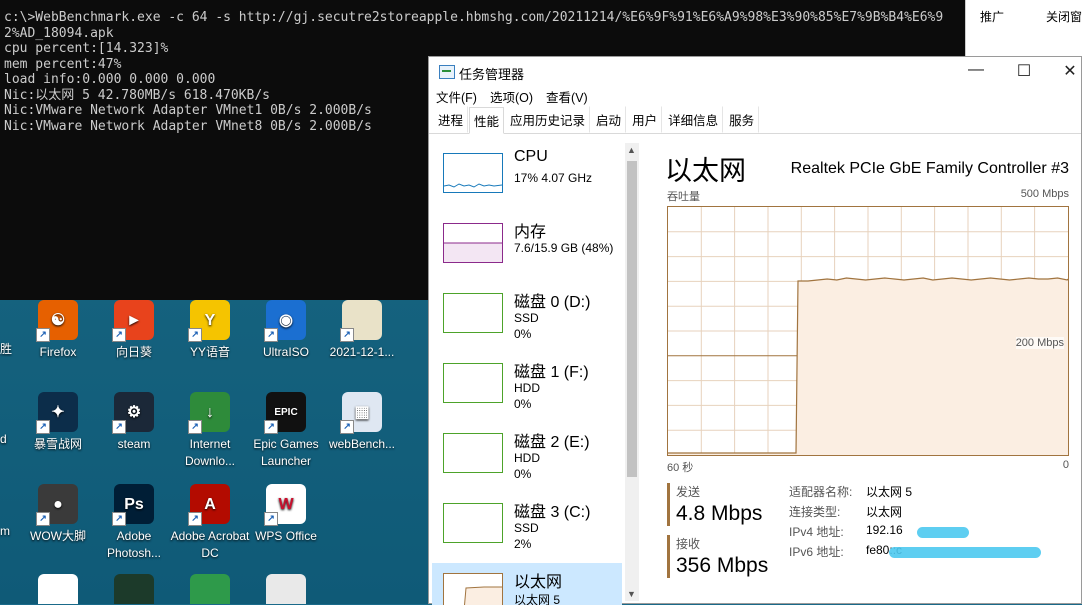 Image resolution: width=1082 pixels, height=605 pixels. Describe the element at coordinates (693, 119) in the screenshot. I see `tab: 详细信息` at that location.